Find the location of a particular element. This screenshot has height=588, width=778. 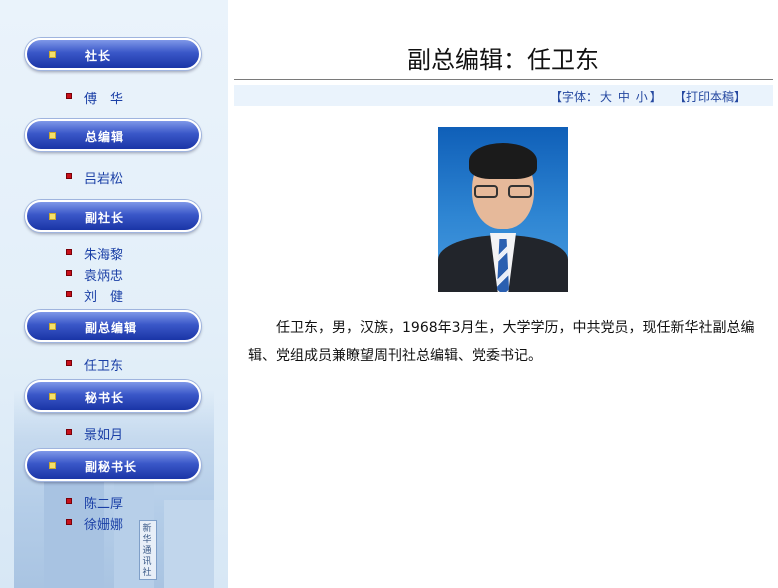

nav-header-secretary-general: 秘书长 is located at coordinates (113, 396).